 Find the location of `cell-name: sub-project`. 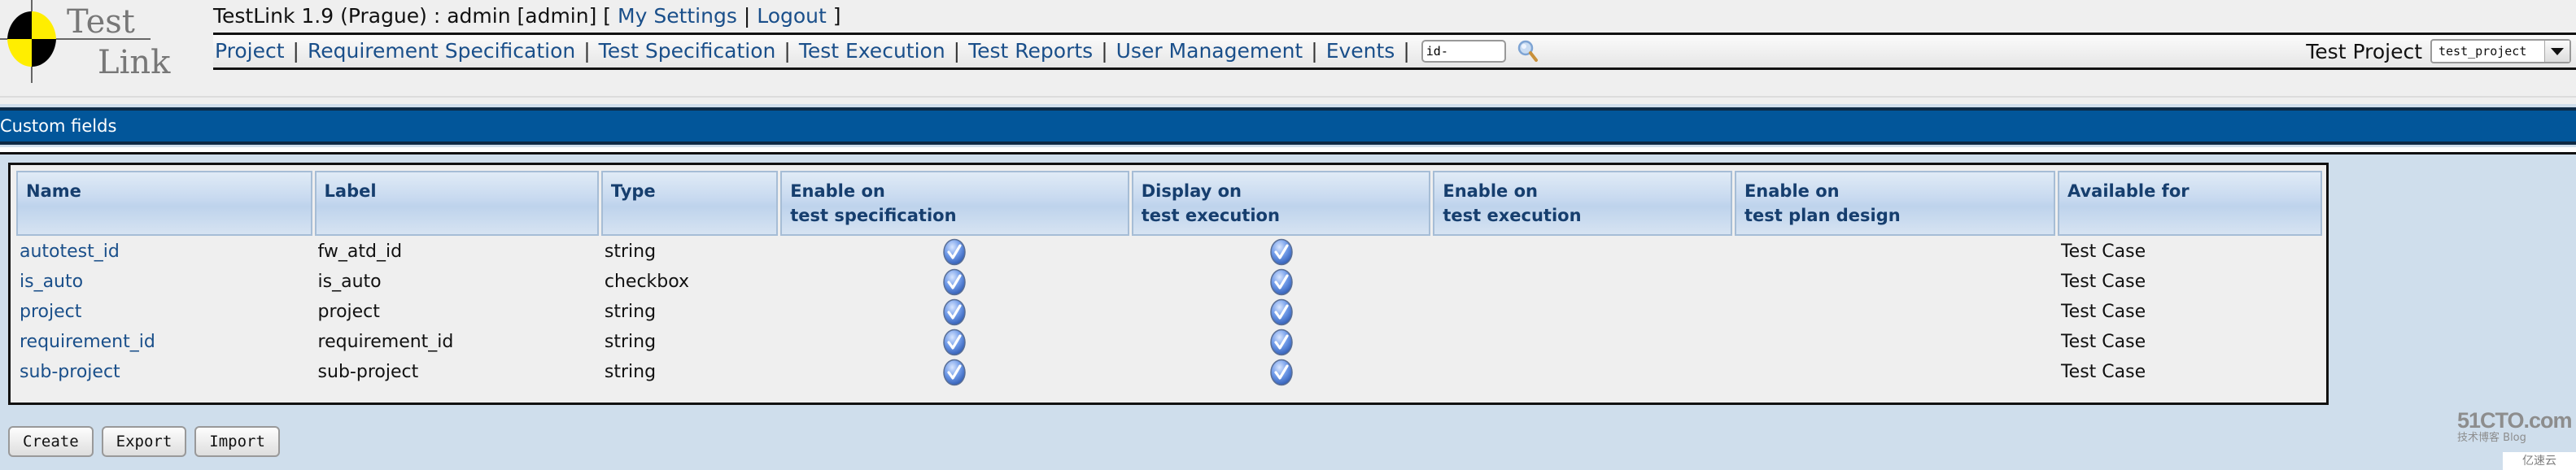

cell-name: sub-project is located at coordinates (164, 373).